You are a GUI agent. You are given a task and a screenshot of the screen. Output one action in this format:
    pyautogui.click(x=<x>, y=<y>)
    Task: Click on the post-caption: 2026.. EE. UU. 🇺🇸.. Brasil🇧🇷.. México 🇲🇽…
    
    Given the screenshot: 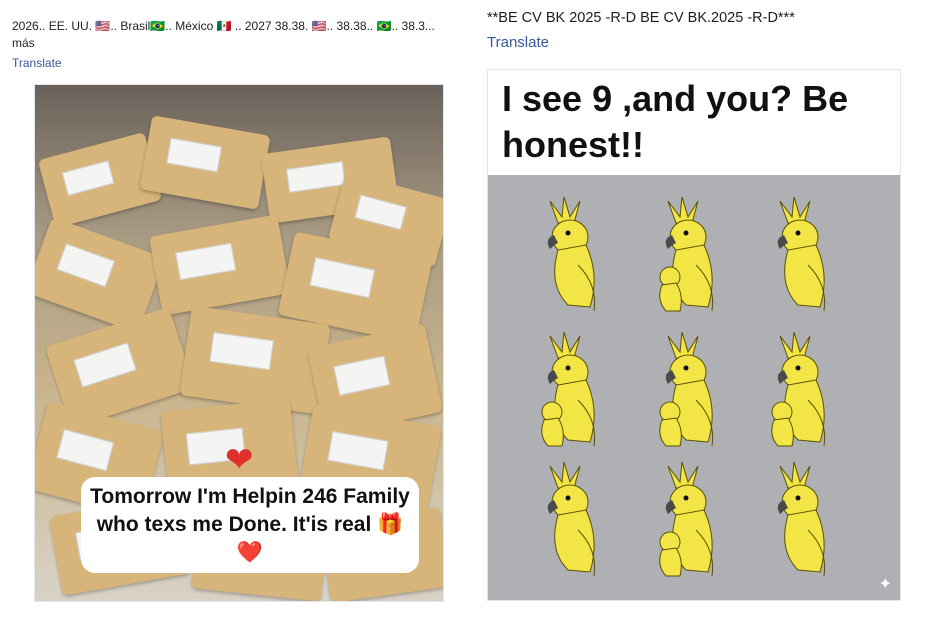 What is the action you would take?
    pyautogui.click(x=223, y=34)
    